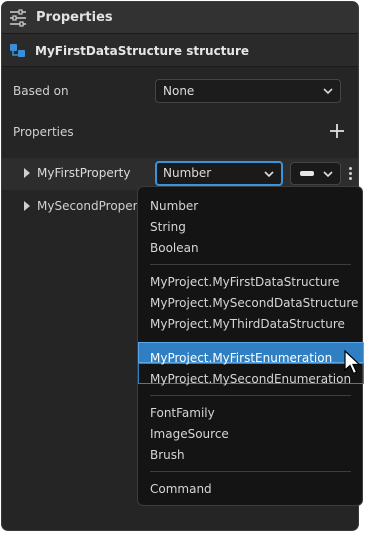 The width and height of the screenshot is (365, 533). What do you see at coordinates (245, 282) in the screenshot?
I see `menu-item-first-data-structure: MyProject.MyFirstDataStructure` at bounding box center [245, 282].